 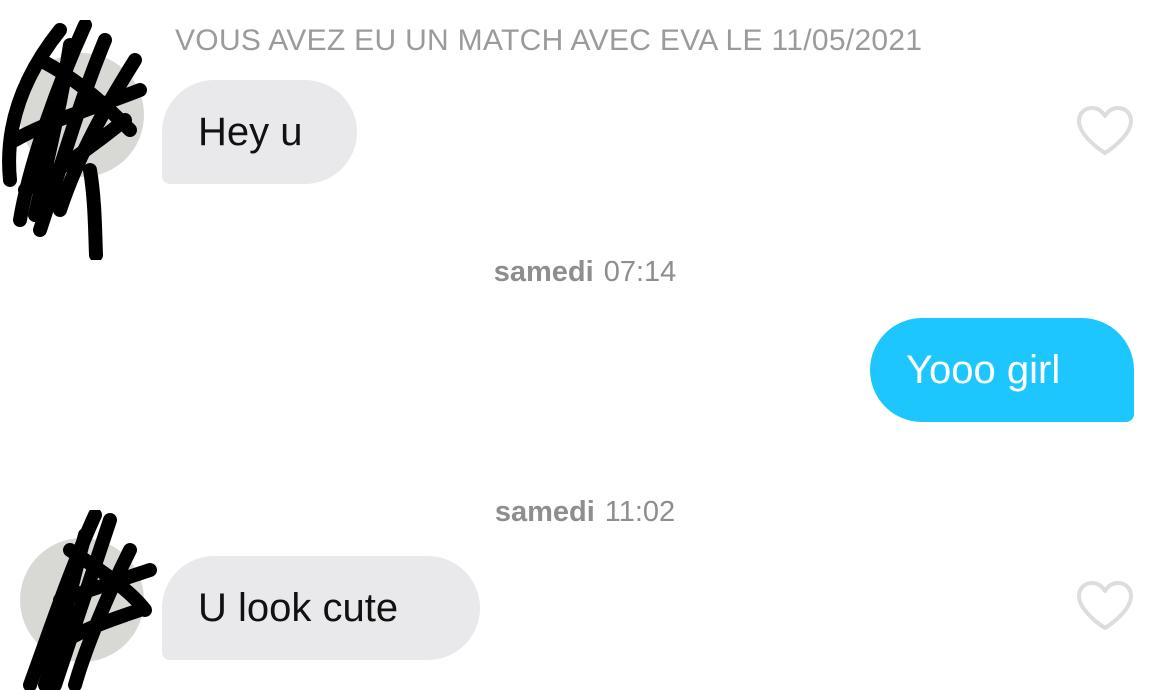 What do you see at coordinates (640, 272) in the screenshot?
I see `timestamp-time: 07:14` at bounding box center [640, 272].